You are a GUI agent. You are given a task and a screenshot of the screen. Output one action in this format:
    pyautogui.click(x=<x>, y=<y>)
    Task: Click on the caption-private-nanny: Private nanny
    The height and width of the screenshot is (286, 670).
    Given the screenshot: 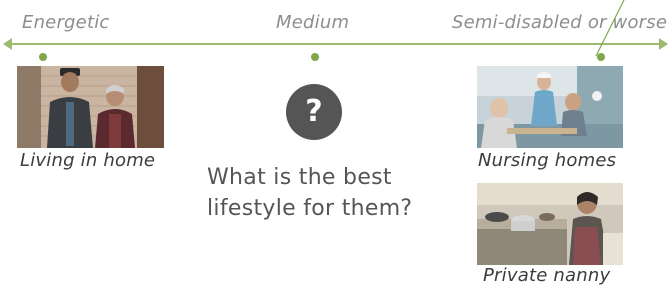 What is the action you would take?
    pyautogui.click(x=547, y=275)
    